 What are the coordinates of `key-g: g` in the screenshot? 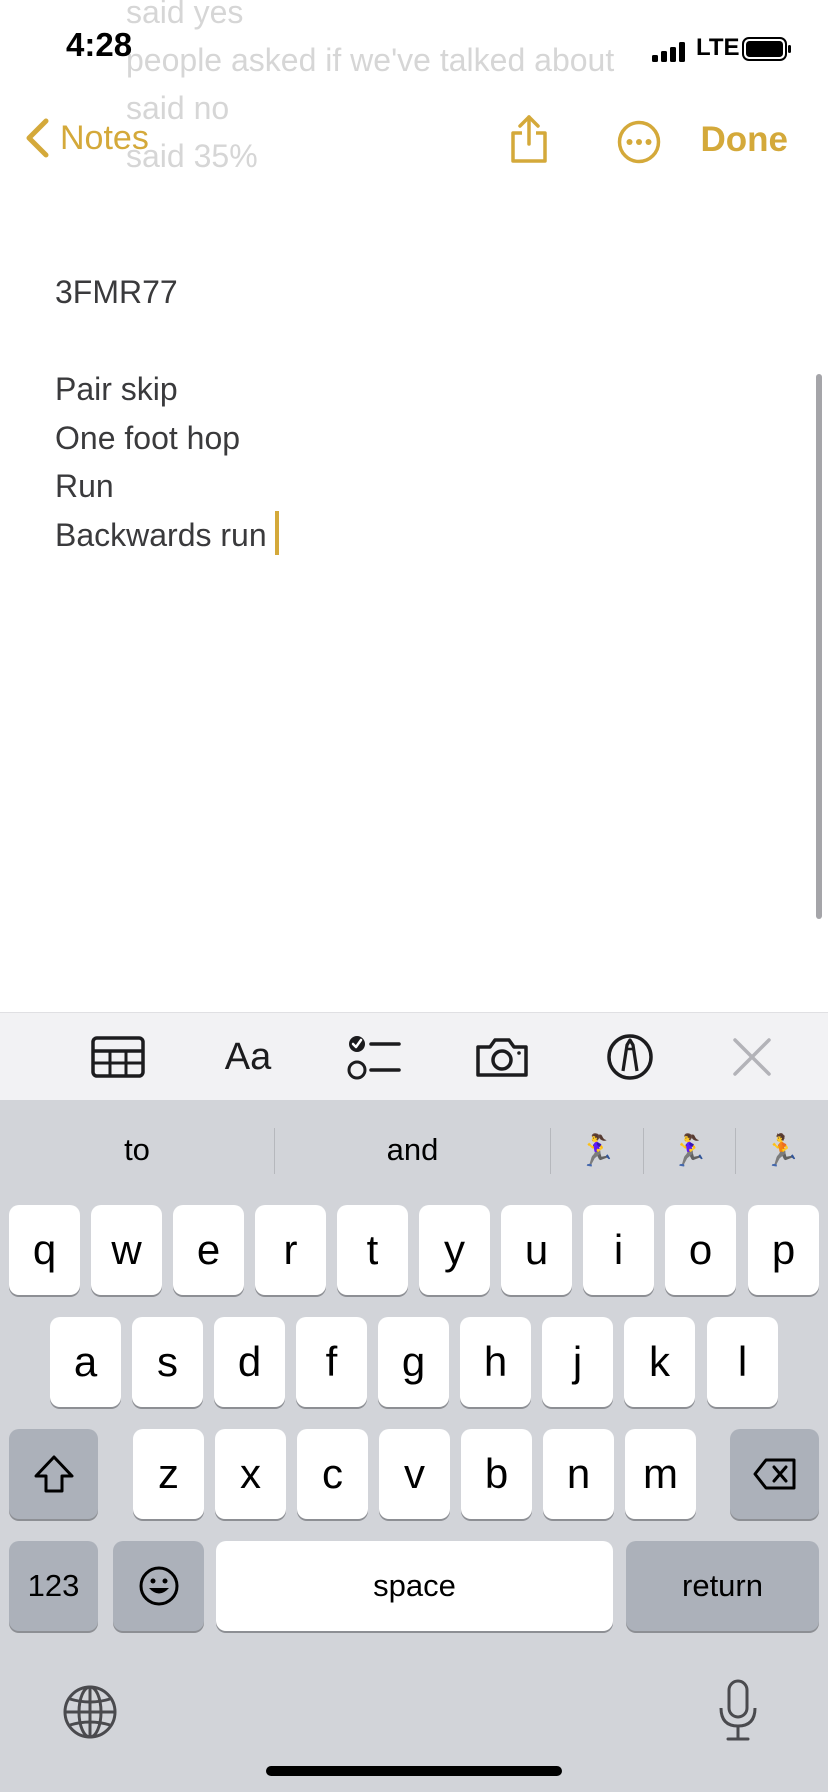 It's located at (413, 1362).